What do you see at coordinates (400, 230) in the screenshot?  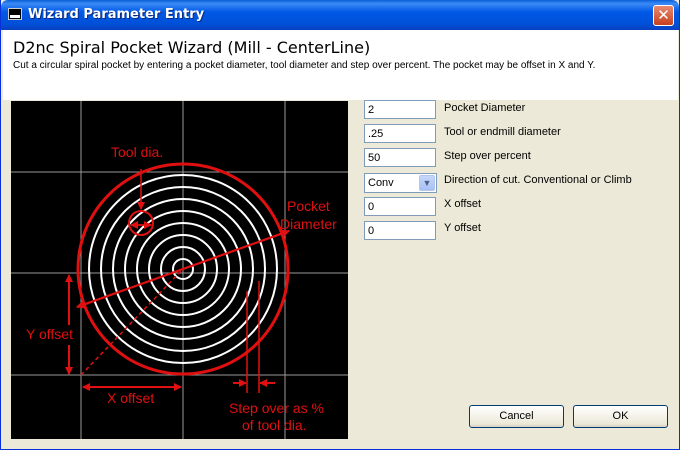 I see `y-offset-input: 0` at bounding box center [400, 230].